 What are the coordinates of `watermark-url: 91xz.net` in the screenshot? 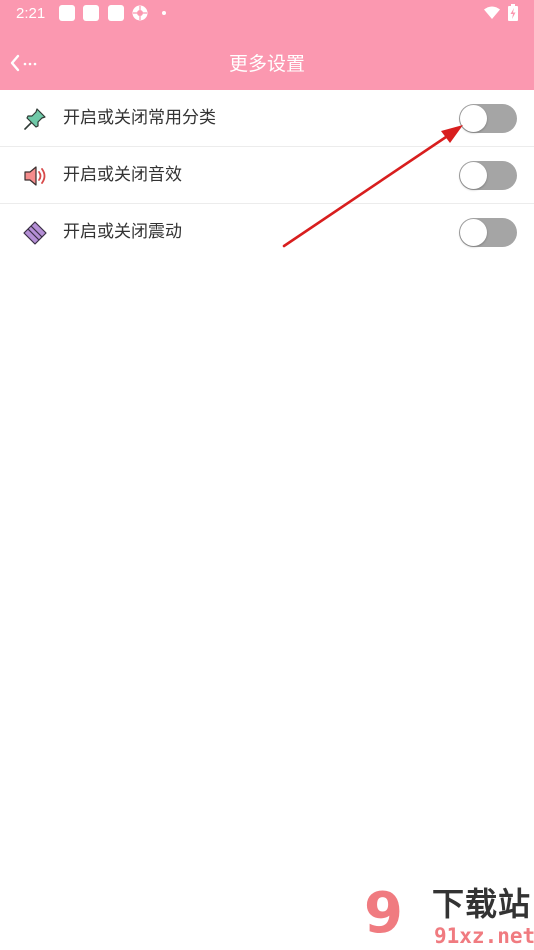 It's located at (484, 936).